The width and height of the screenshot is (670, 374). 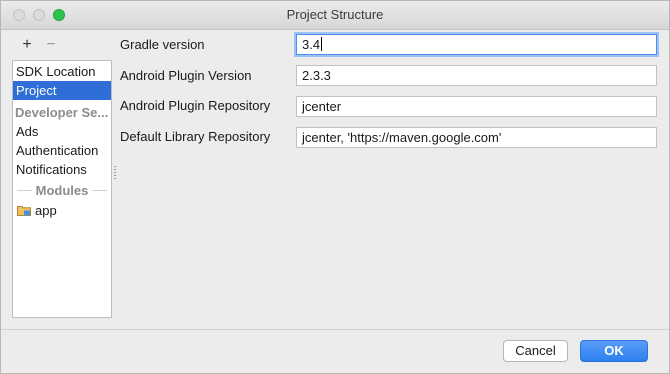 What do you see at coordinates (476, 44) in the screenshot?
I see `gradle-version-field: 3.4` at bounding box center [476, 44].